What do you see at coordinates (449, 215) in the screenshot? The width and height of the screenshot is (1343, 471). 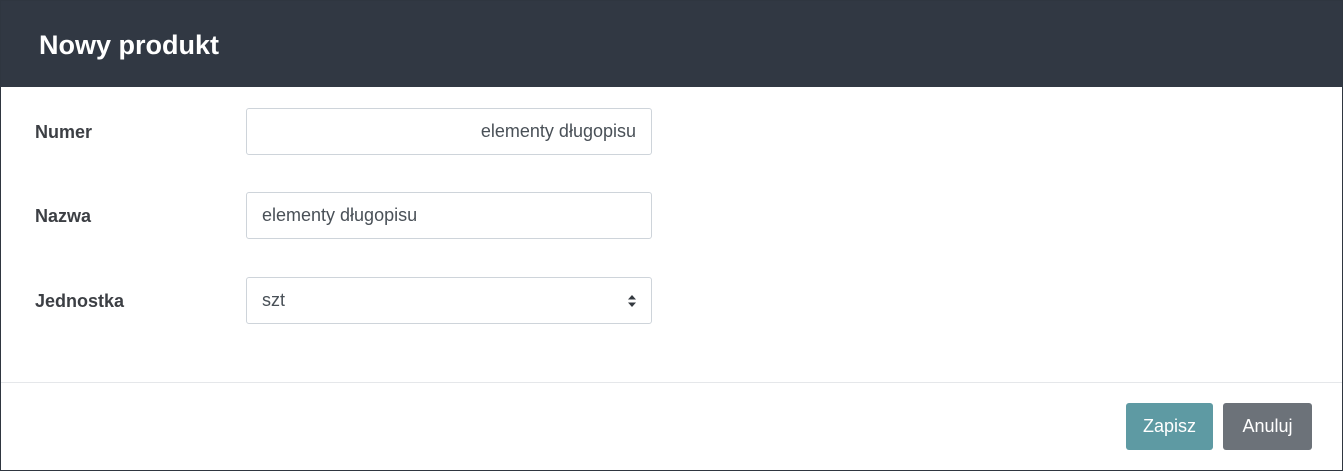 I see `nazwa-input: elementy długopisu` at bounding box center [449, 215].